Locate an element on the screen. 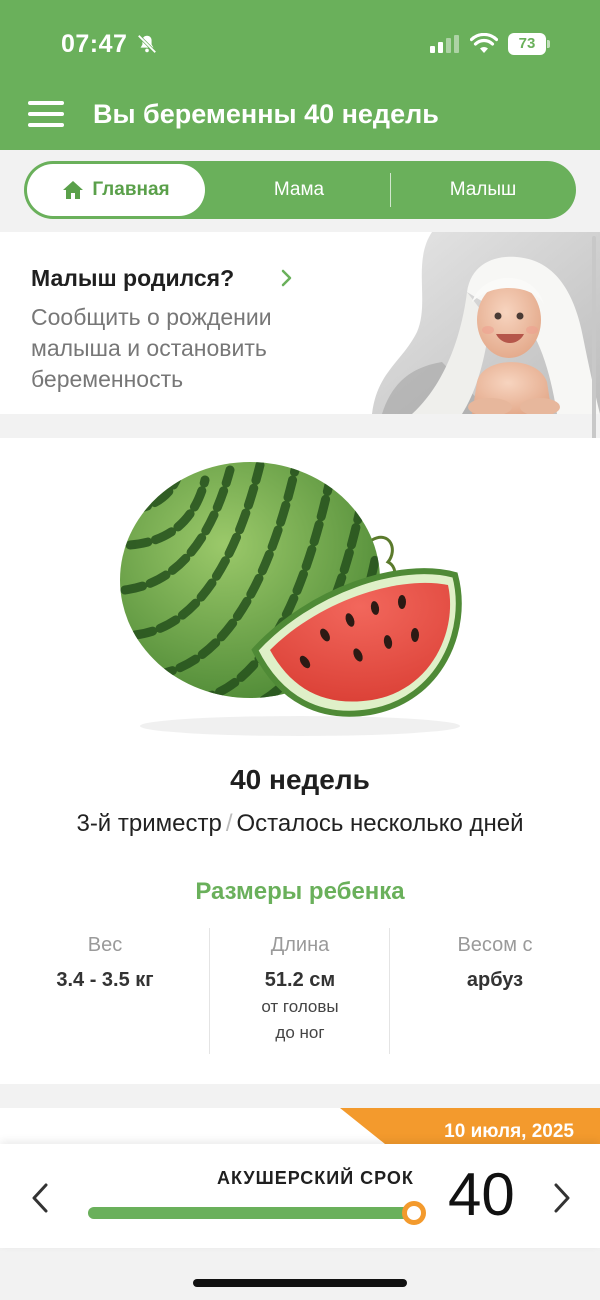 This screenshot has width=600, height=1300. length-note-line1: от головы is located at coordinates (300, 1006).